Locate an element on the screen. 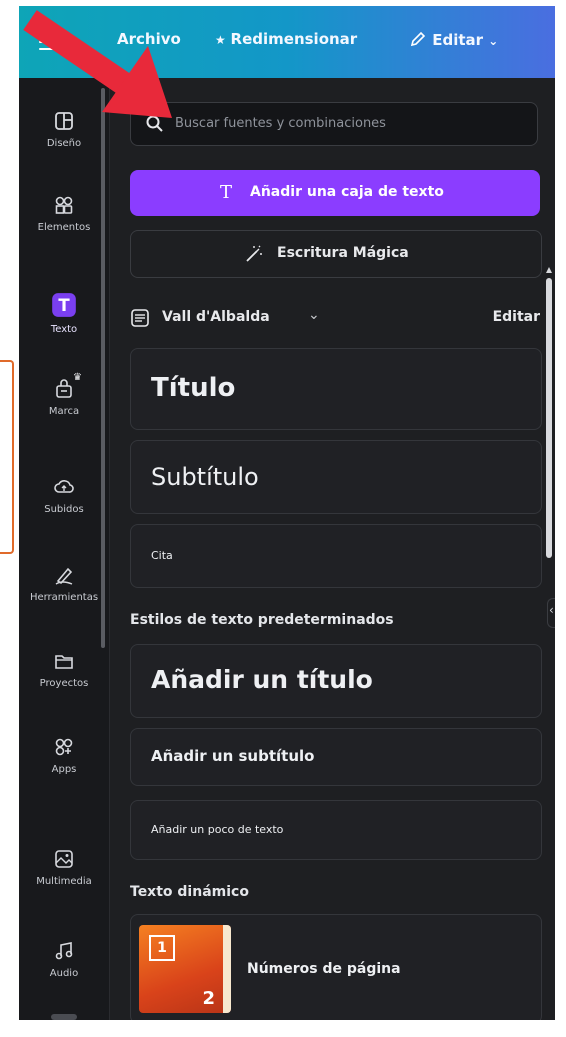  rail-more-item is located at coordinates (64, 1017).